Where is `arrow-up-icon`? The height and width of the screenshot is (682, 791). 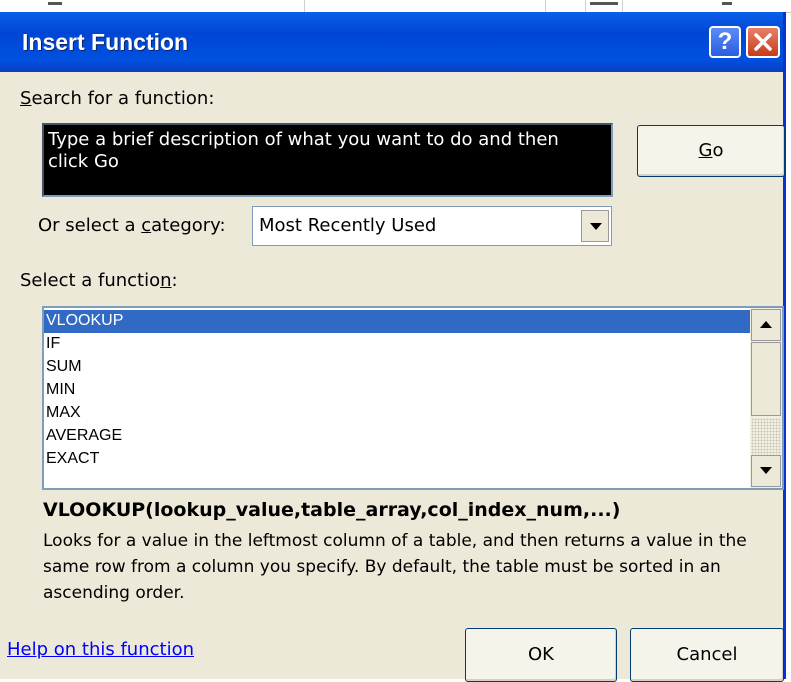
arrow-up-icon is located at coordinates (766, 324).